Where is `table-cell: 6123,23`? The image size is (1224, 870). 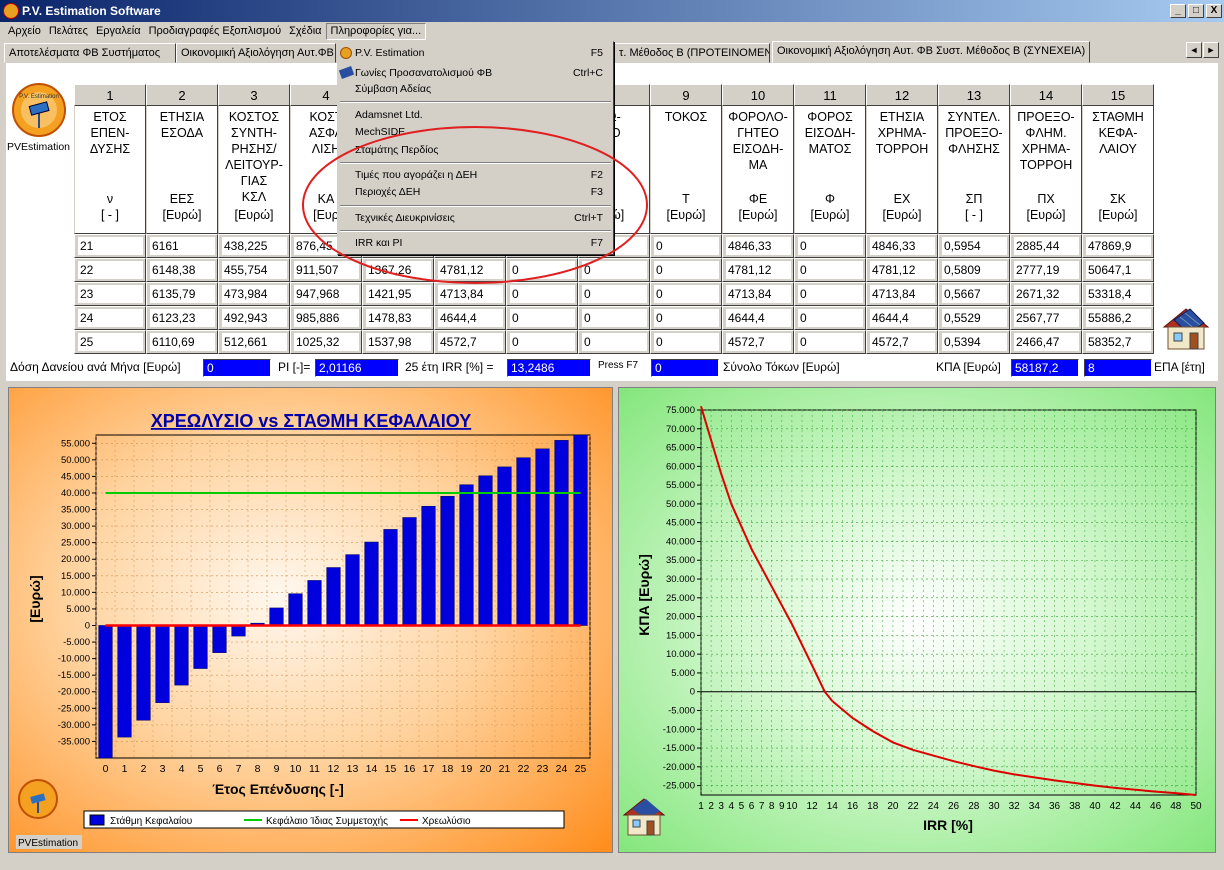
table-cell: 6123,23 is located at coordinates (182, 318).